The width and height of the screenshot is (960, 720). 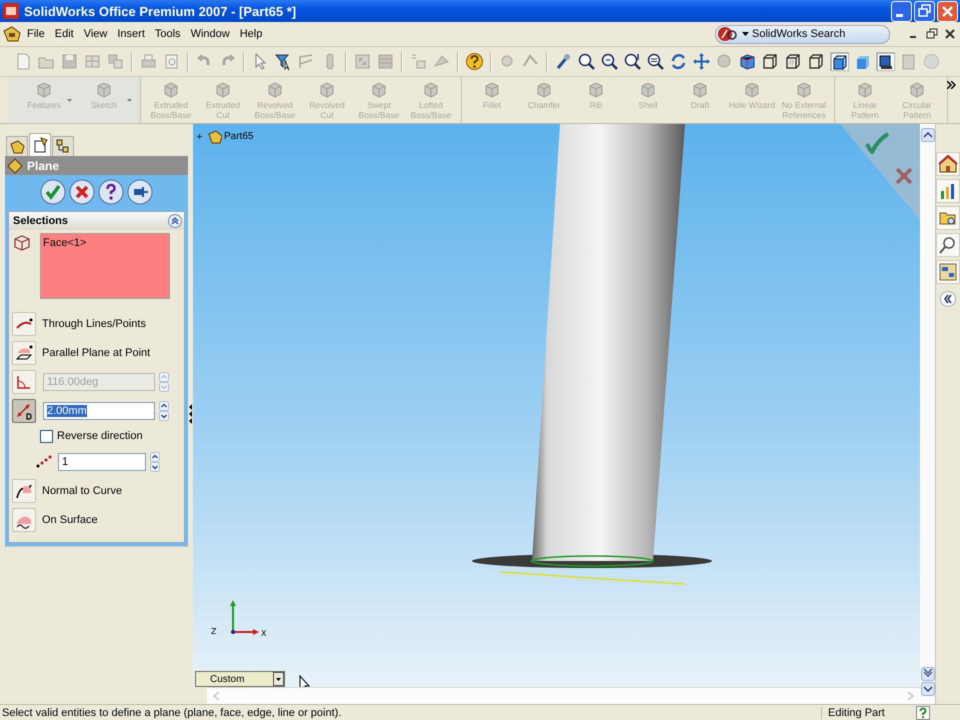 What do you see at coordinates (64, 34) in the screenshot?
I see `menu-item: Edit` at bounding box center [64, 34].